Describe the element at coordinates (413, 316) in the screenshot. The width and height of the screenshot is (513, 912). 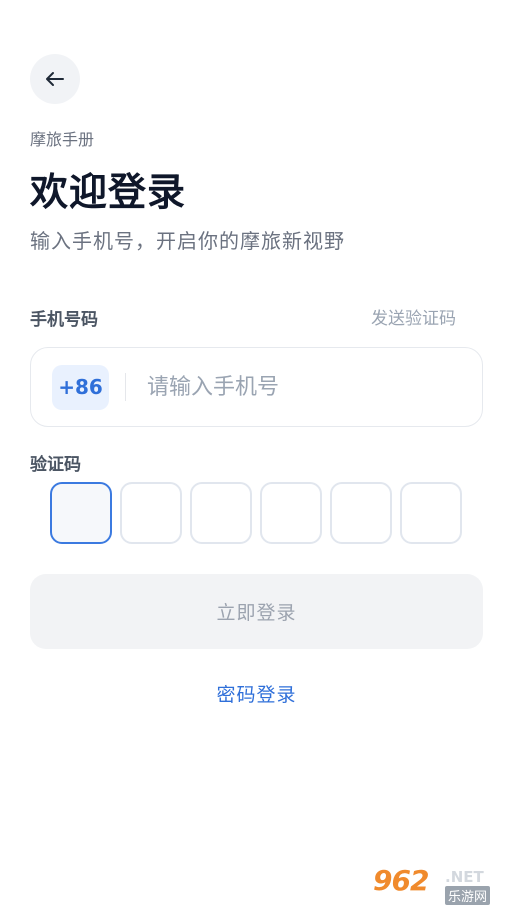
I see `send-code-button: 发送验证码` at that location.